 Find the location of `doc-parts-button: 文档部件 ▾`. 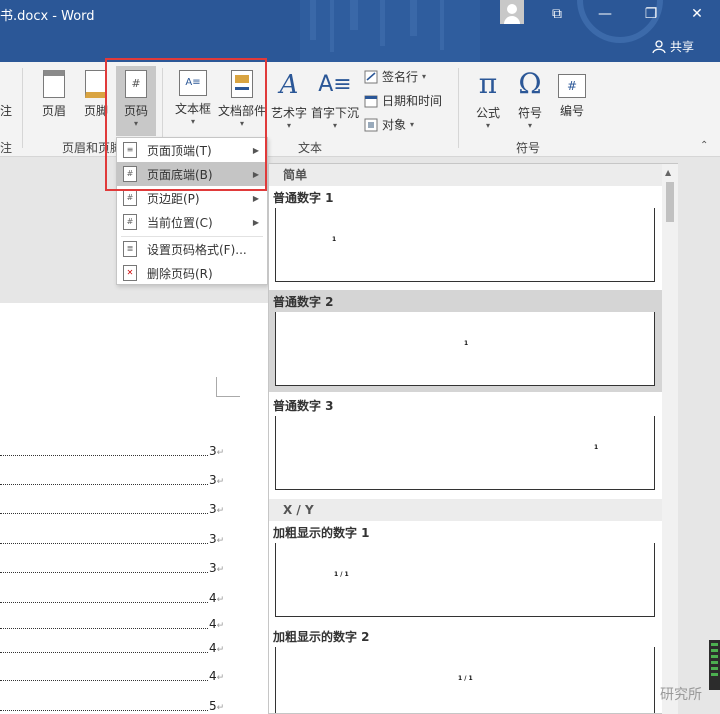

doc-parts-button: 文档部件 ▾ is located at coordinates (242, 99).